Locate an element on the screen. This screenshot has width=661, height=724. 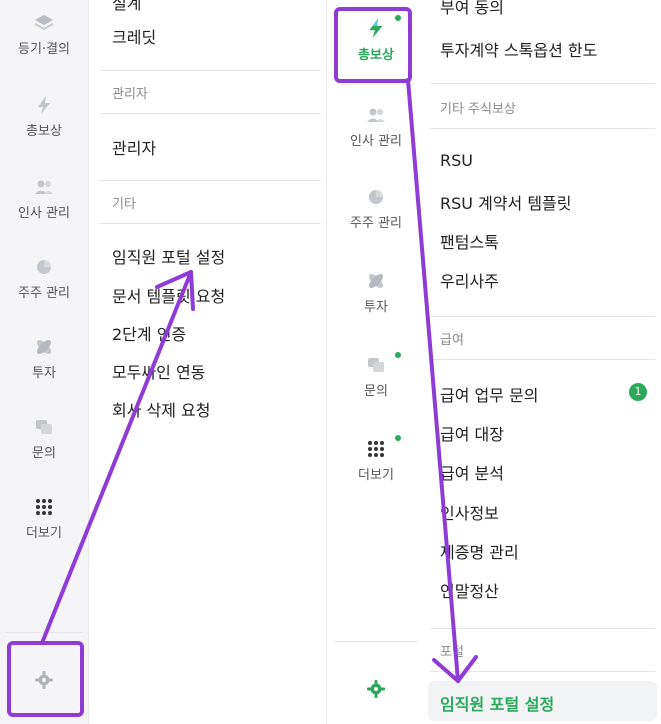
menu-item-payroll-ledger: 급여 대장 is located at coordinates (472, 433).